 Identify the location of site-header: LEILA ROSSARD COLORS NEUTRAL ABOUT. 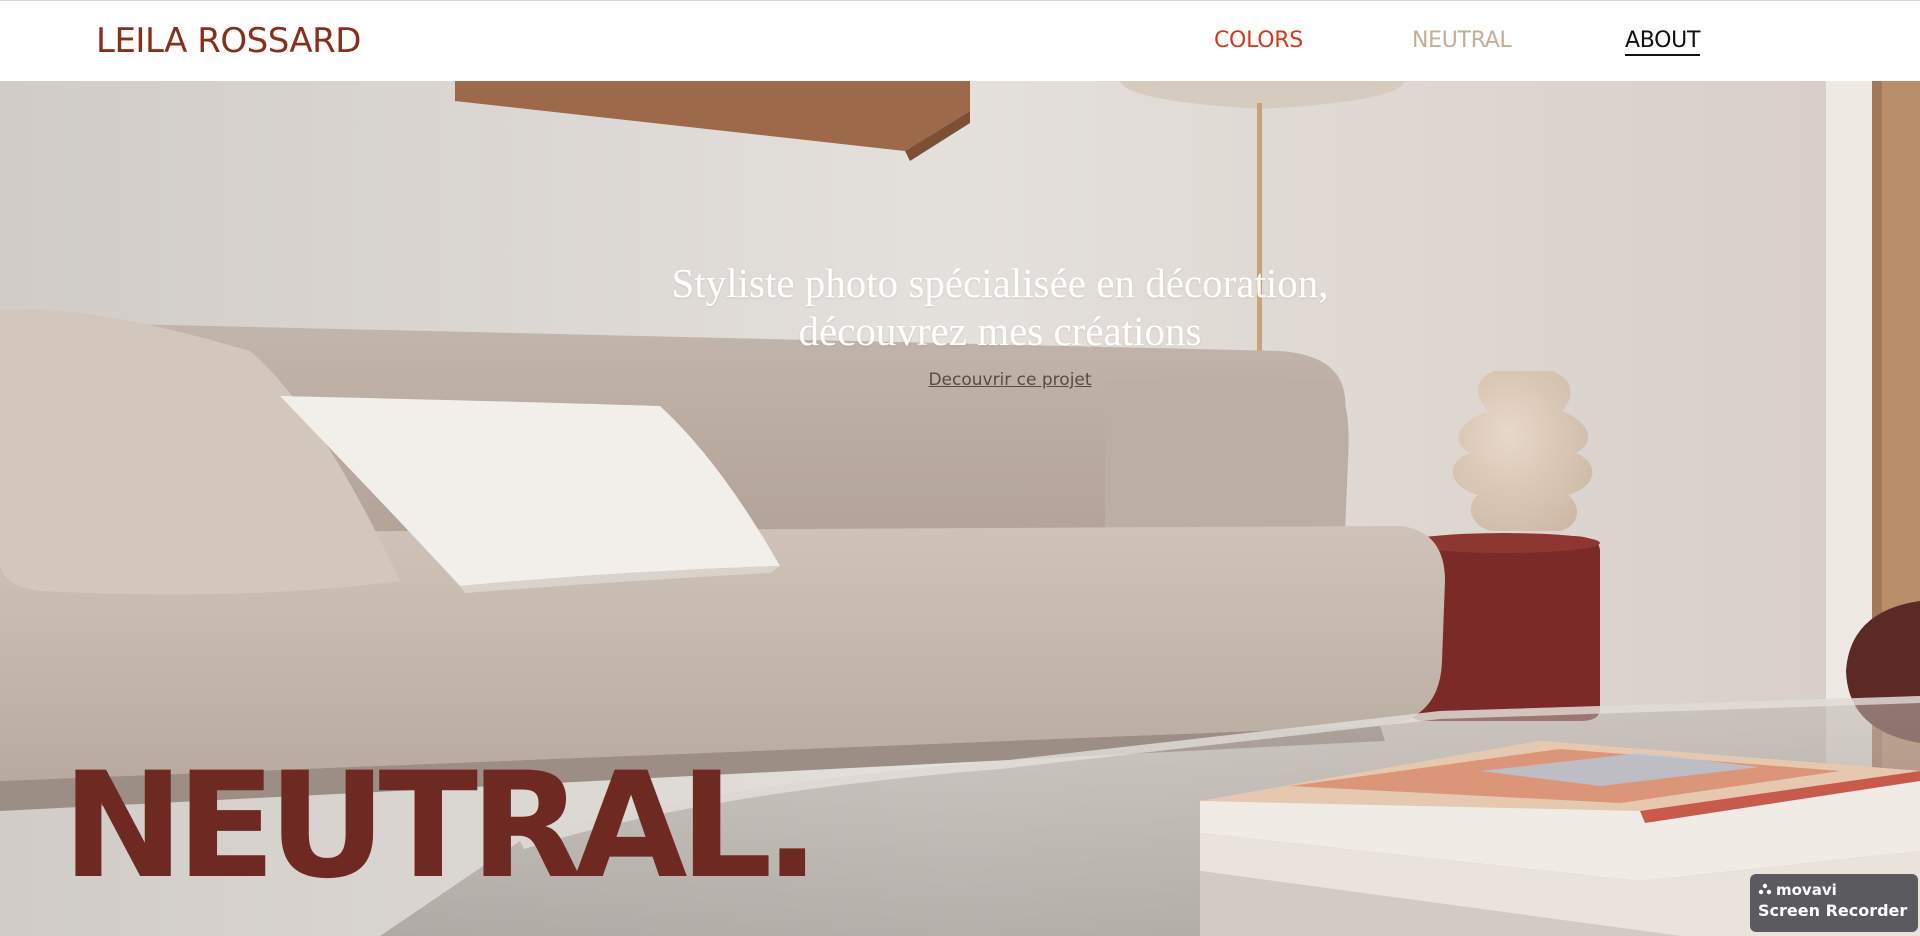
(960, 40).